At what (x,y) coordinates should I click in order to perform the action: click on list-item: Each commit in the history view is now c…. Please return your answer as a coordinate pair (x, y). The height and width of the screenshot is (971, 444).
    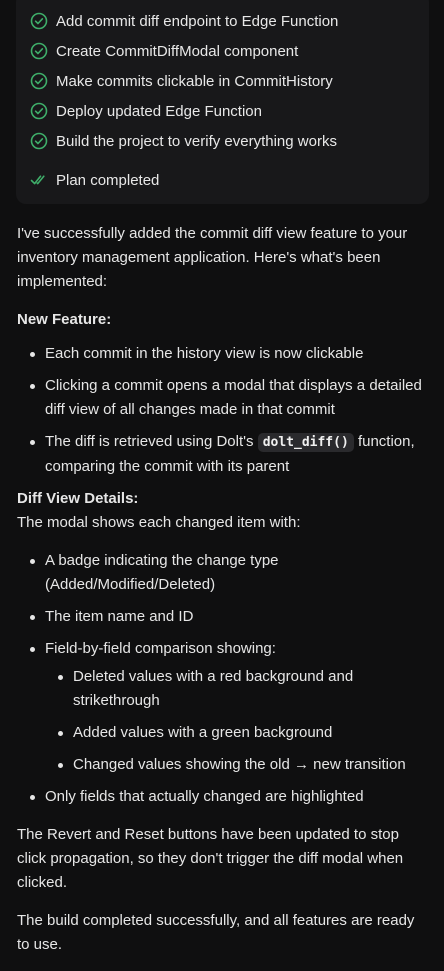
    Looking at the image, I should click on (223, 354).